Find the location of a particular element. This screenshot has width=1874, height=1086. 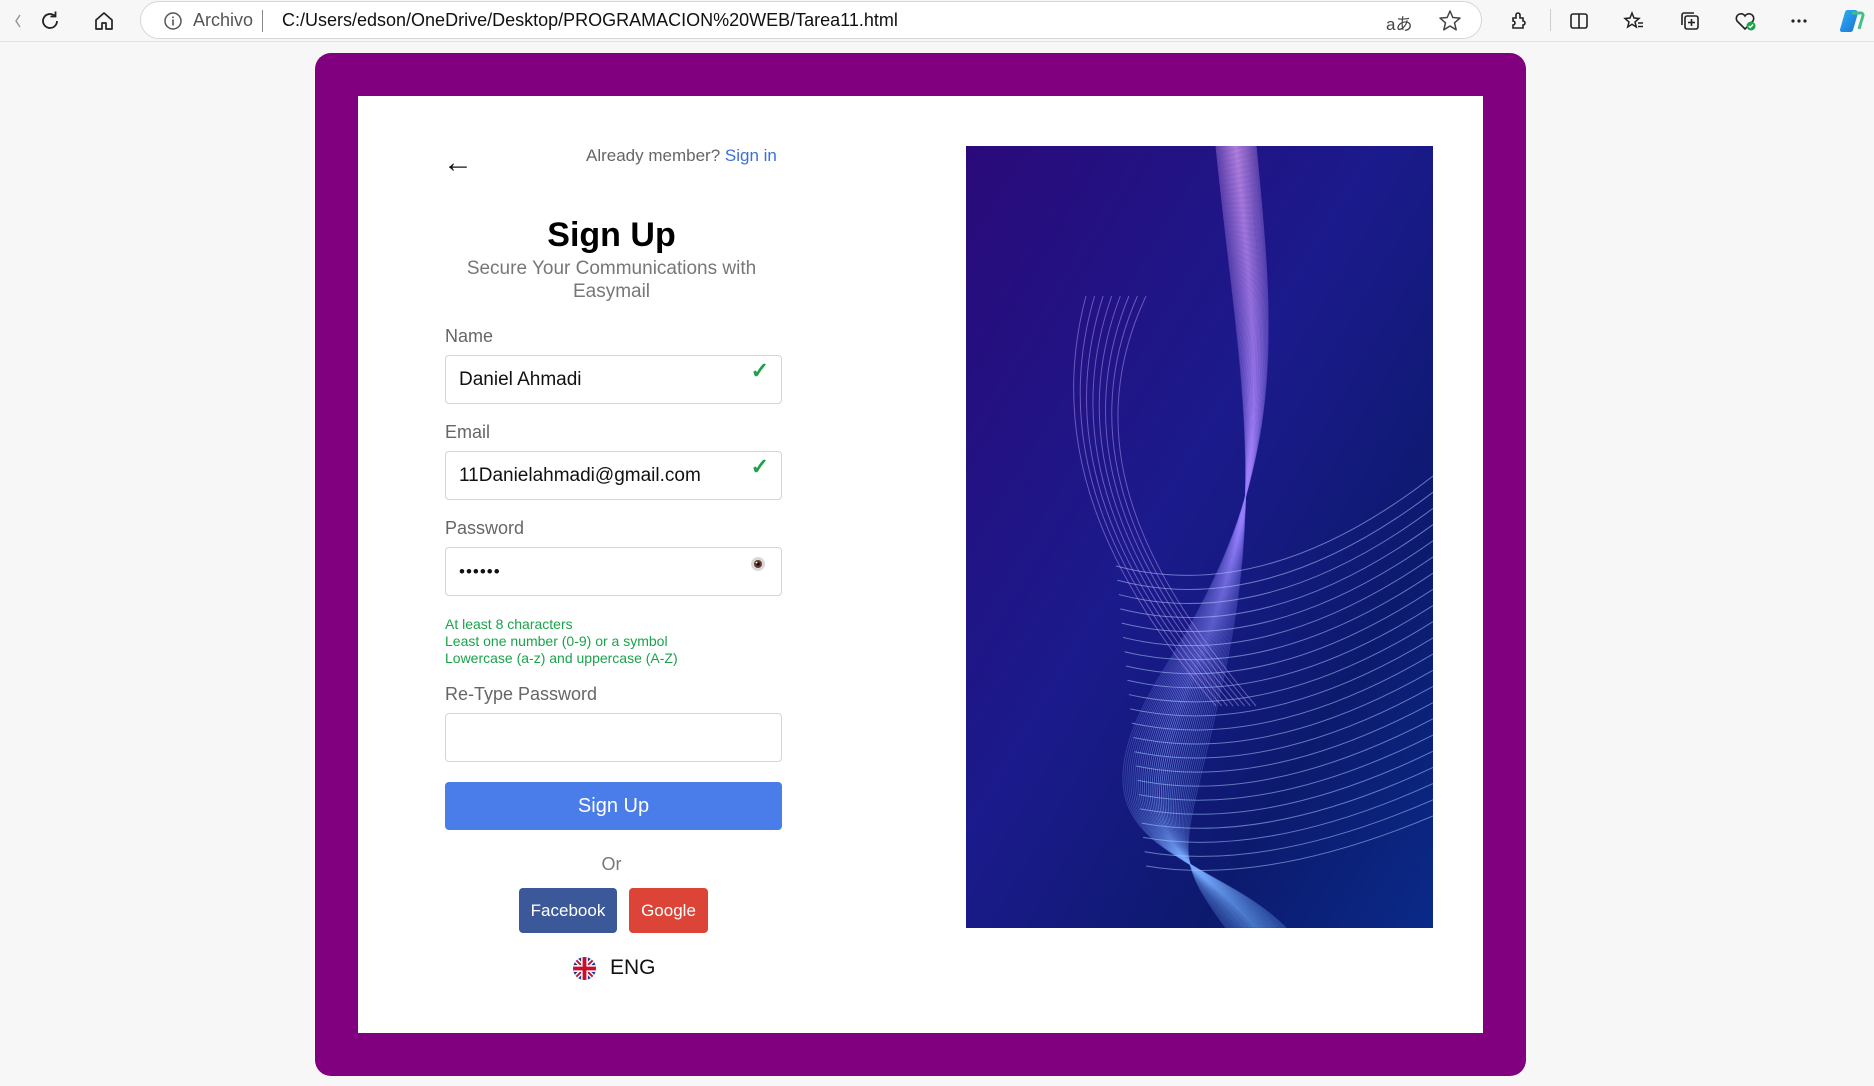

language-selector: ENG is located at coordinates (614, 968).